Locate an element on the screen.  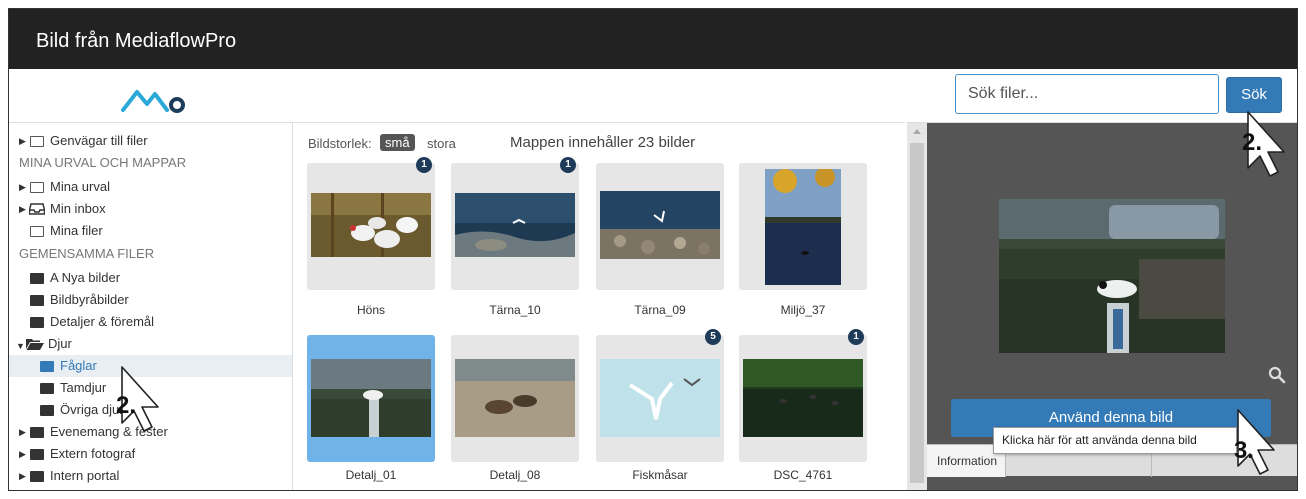
image-caption: Detalj_01 is located at coordinates (371, 475).